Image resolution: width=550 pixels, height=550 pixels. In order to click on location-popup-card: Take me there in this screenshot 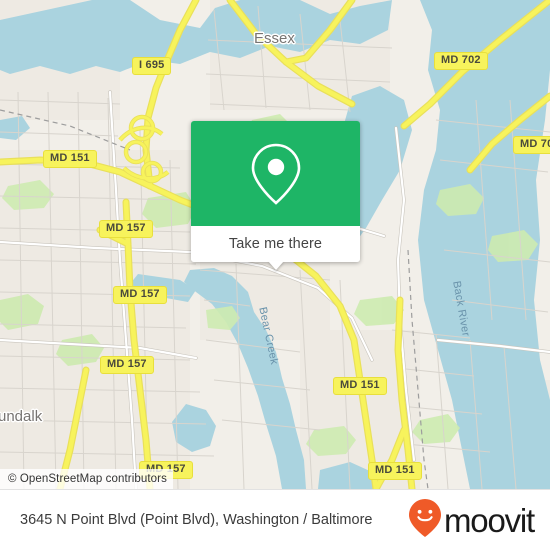, I will do `click(275, 195)`.